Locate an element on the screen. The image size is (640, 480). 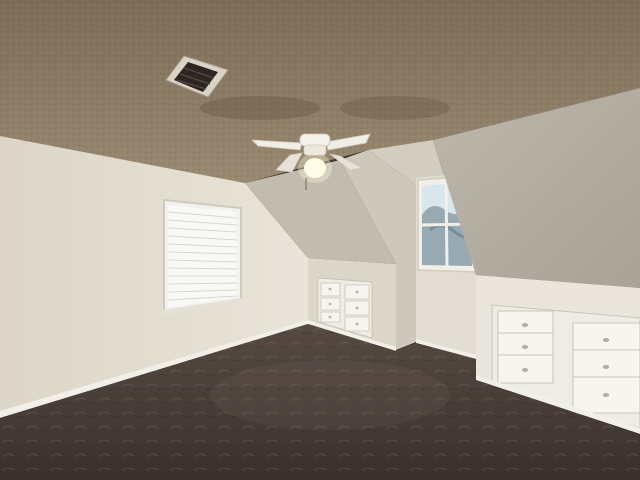
window-with-blinds is located at coordinates (202, 256).